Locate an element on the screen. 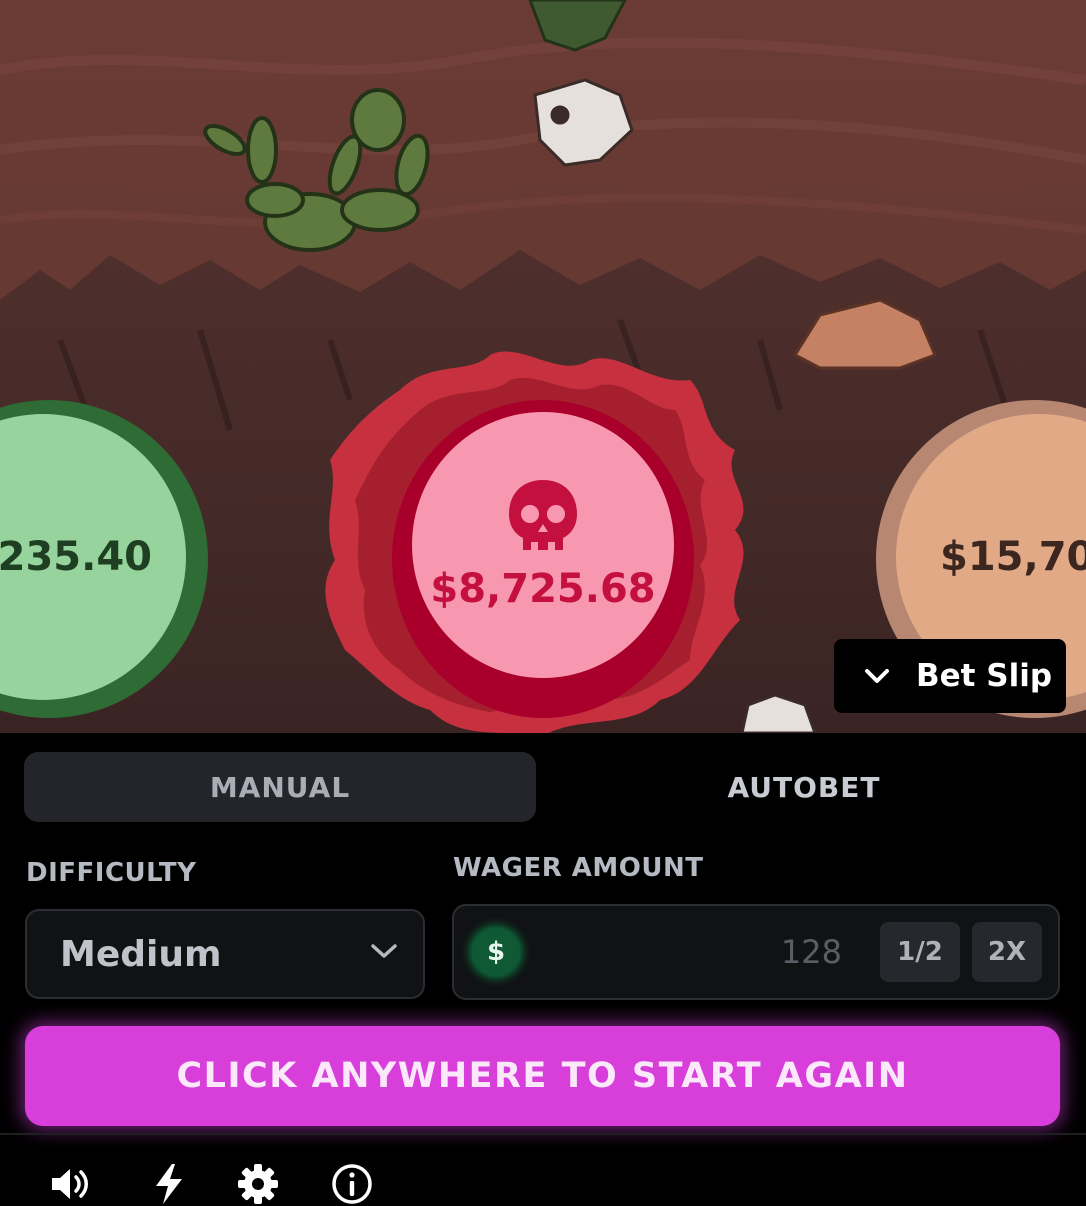  chip-face: $8,725.68 is located at coordinates (543, 545).